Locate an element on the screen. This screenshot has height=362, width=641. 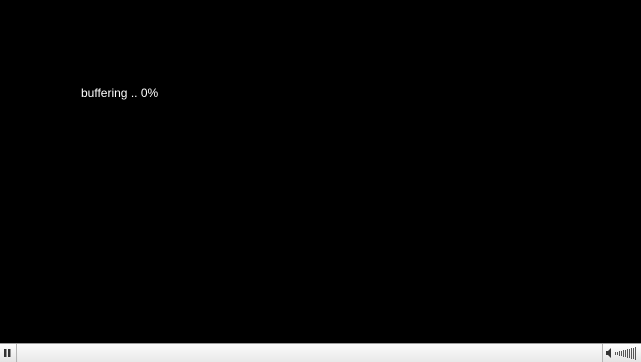
seek-track is located at coordinates (310, 353).